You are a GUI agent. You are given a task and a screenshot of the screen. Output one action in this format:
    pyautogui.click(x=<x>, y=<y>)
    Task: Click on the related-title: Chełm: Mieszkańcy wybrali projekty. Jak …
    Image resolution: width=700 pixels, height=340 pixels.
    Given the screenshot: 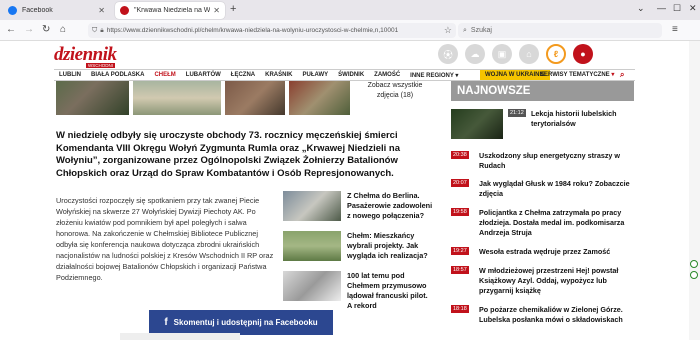 What is the action you would take?
    pyautogui.click(x=390, y=246)
    